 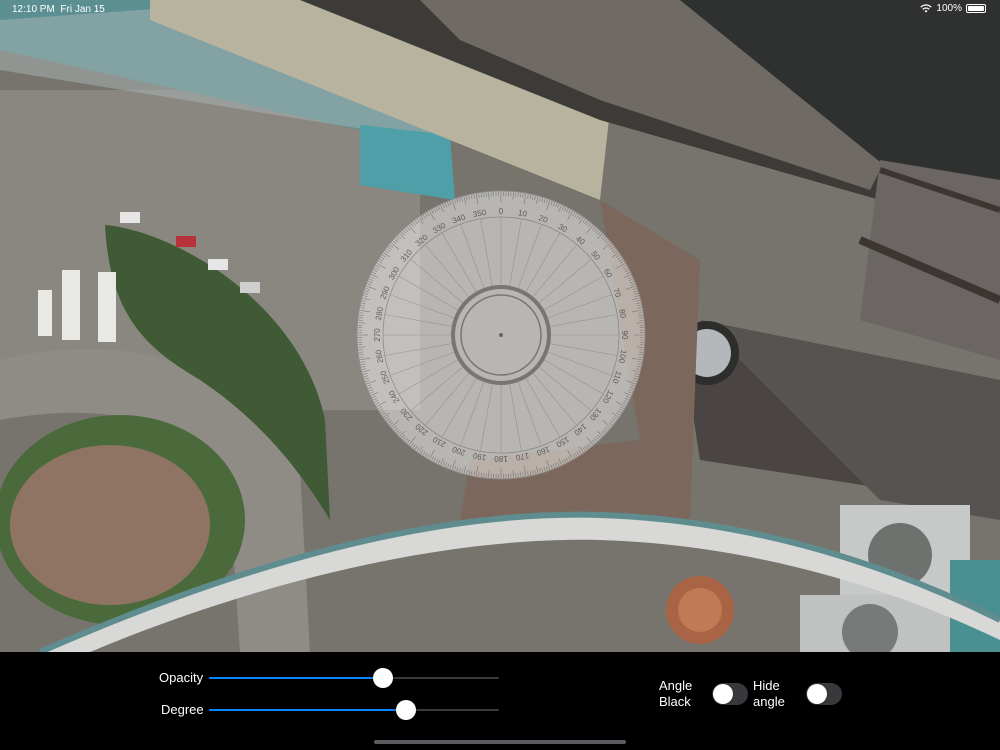 What do you see at coordinates (976, 8) in the screenshot?
I see `battery-icon` at bounding box center [976, 8].